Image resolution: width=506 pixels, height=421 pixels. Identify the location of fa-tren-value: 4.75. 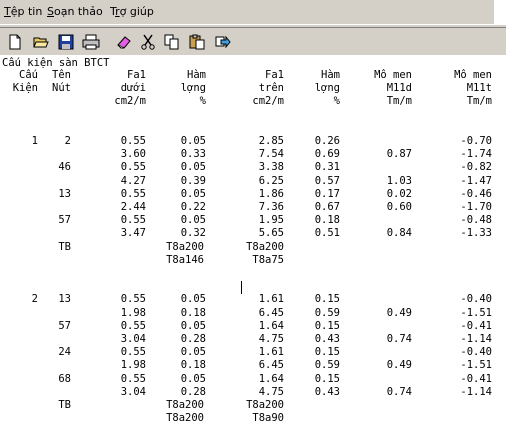
(271, 391).